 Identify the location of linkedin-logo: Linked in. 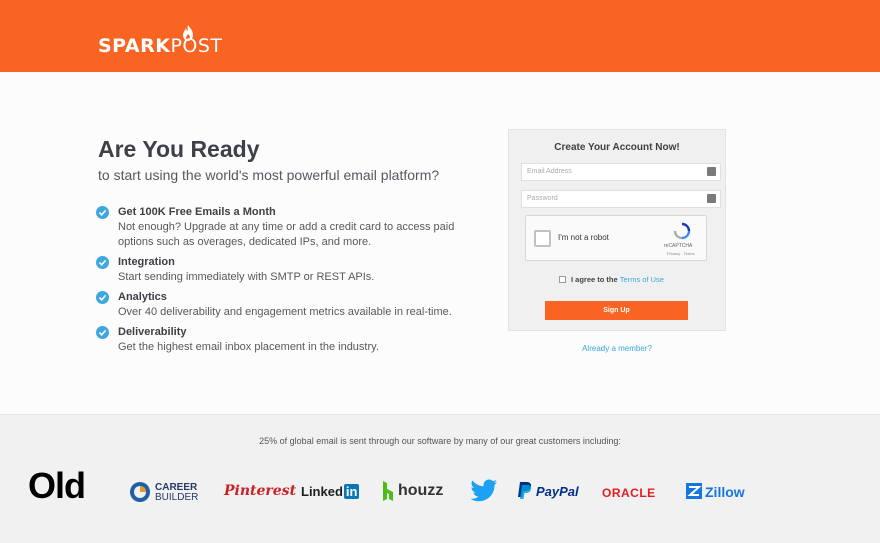
(330, 491).